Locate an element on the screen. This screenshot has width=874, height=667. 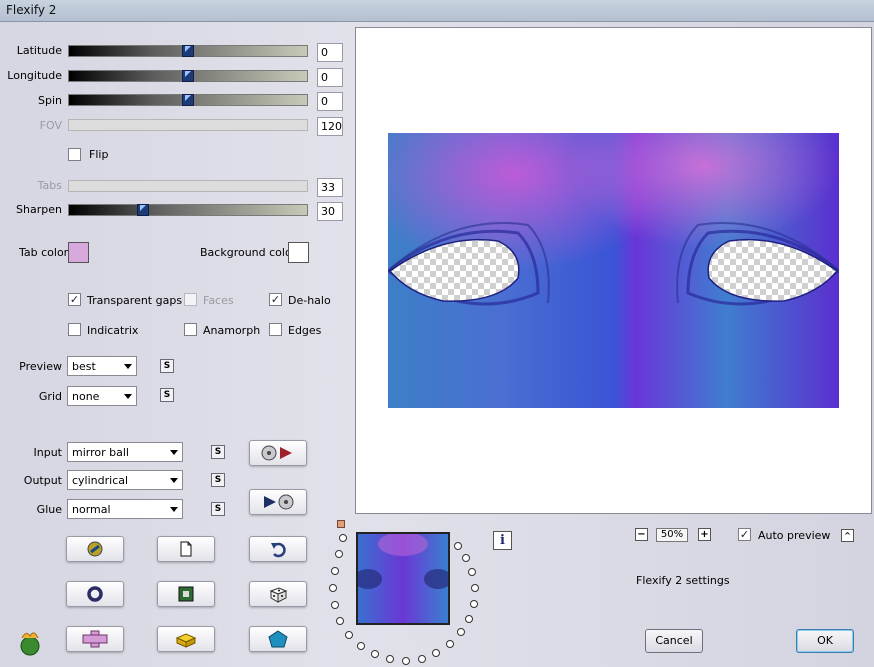
transparent-gaps-label: Transparent gaps is located at coordinates (135, 300).